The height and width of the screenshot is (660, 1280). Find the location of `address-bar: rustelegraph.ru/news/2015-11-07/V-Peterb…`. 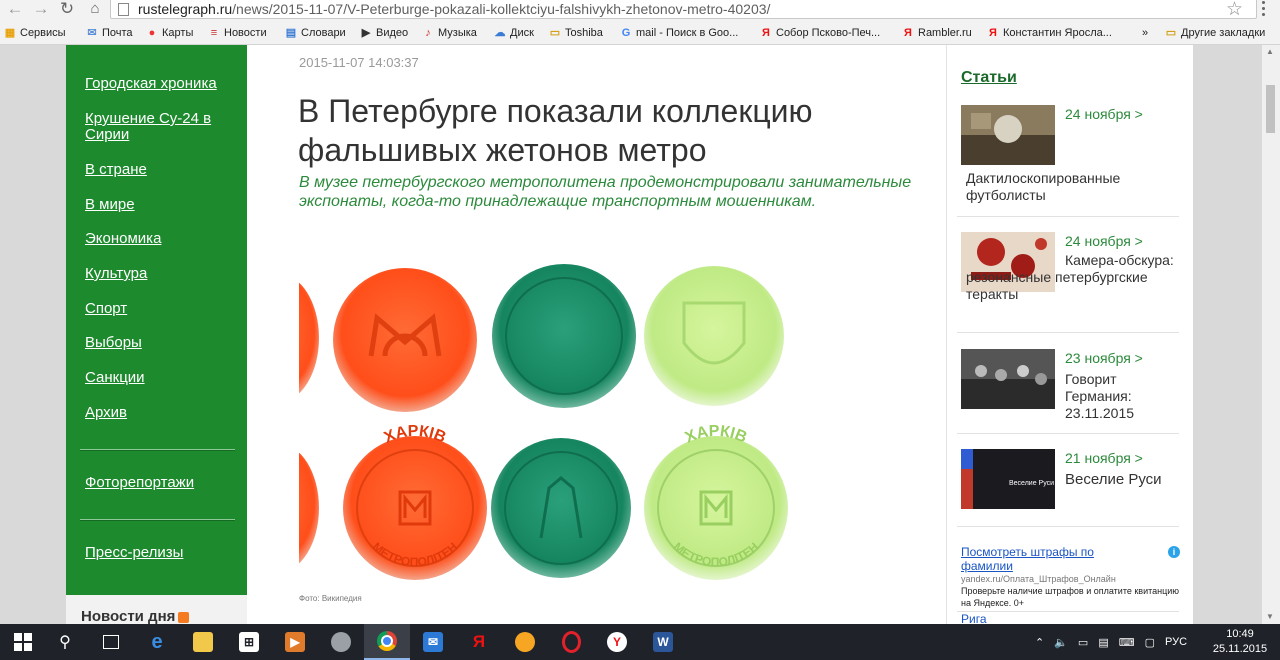

address-bar: rustelegraph.ru/news/2015-11-07/V-Peterb… is located at coordinates (683, 9).